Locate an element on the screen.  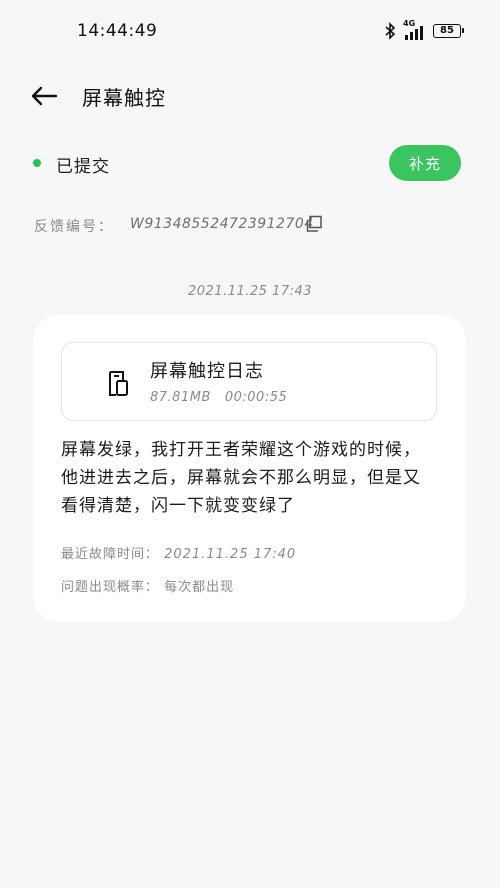
arrow-left-icon is located at coordinates (44, 96).